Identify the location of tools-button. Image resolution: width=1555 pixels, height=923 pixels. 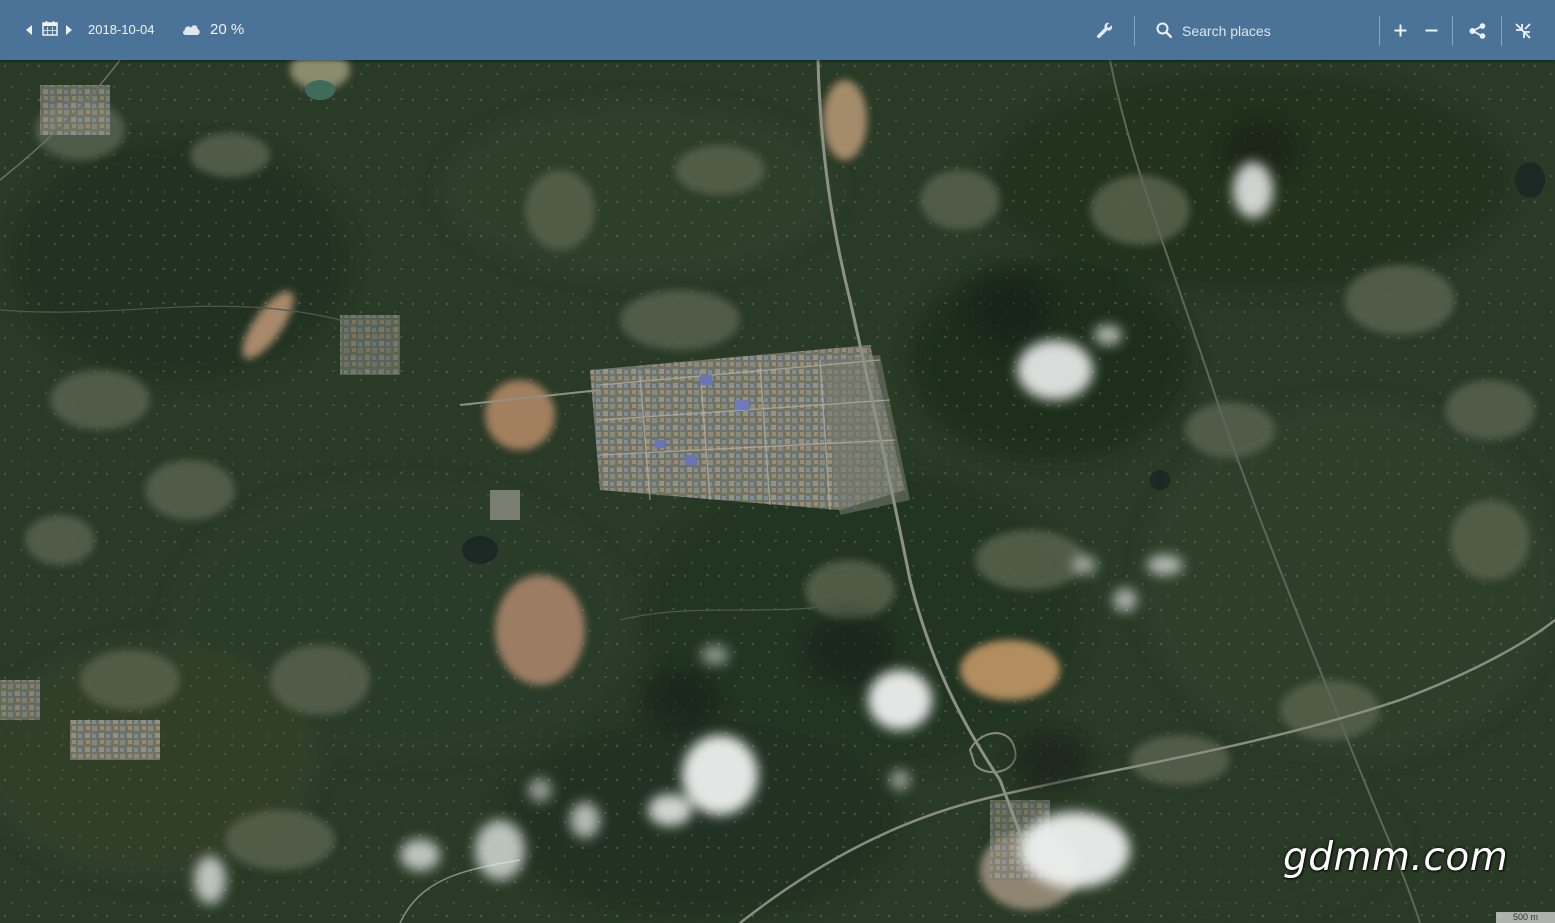
(1104, 33).